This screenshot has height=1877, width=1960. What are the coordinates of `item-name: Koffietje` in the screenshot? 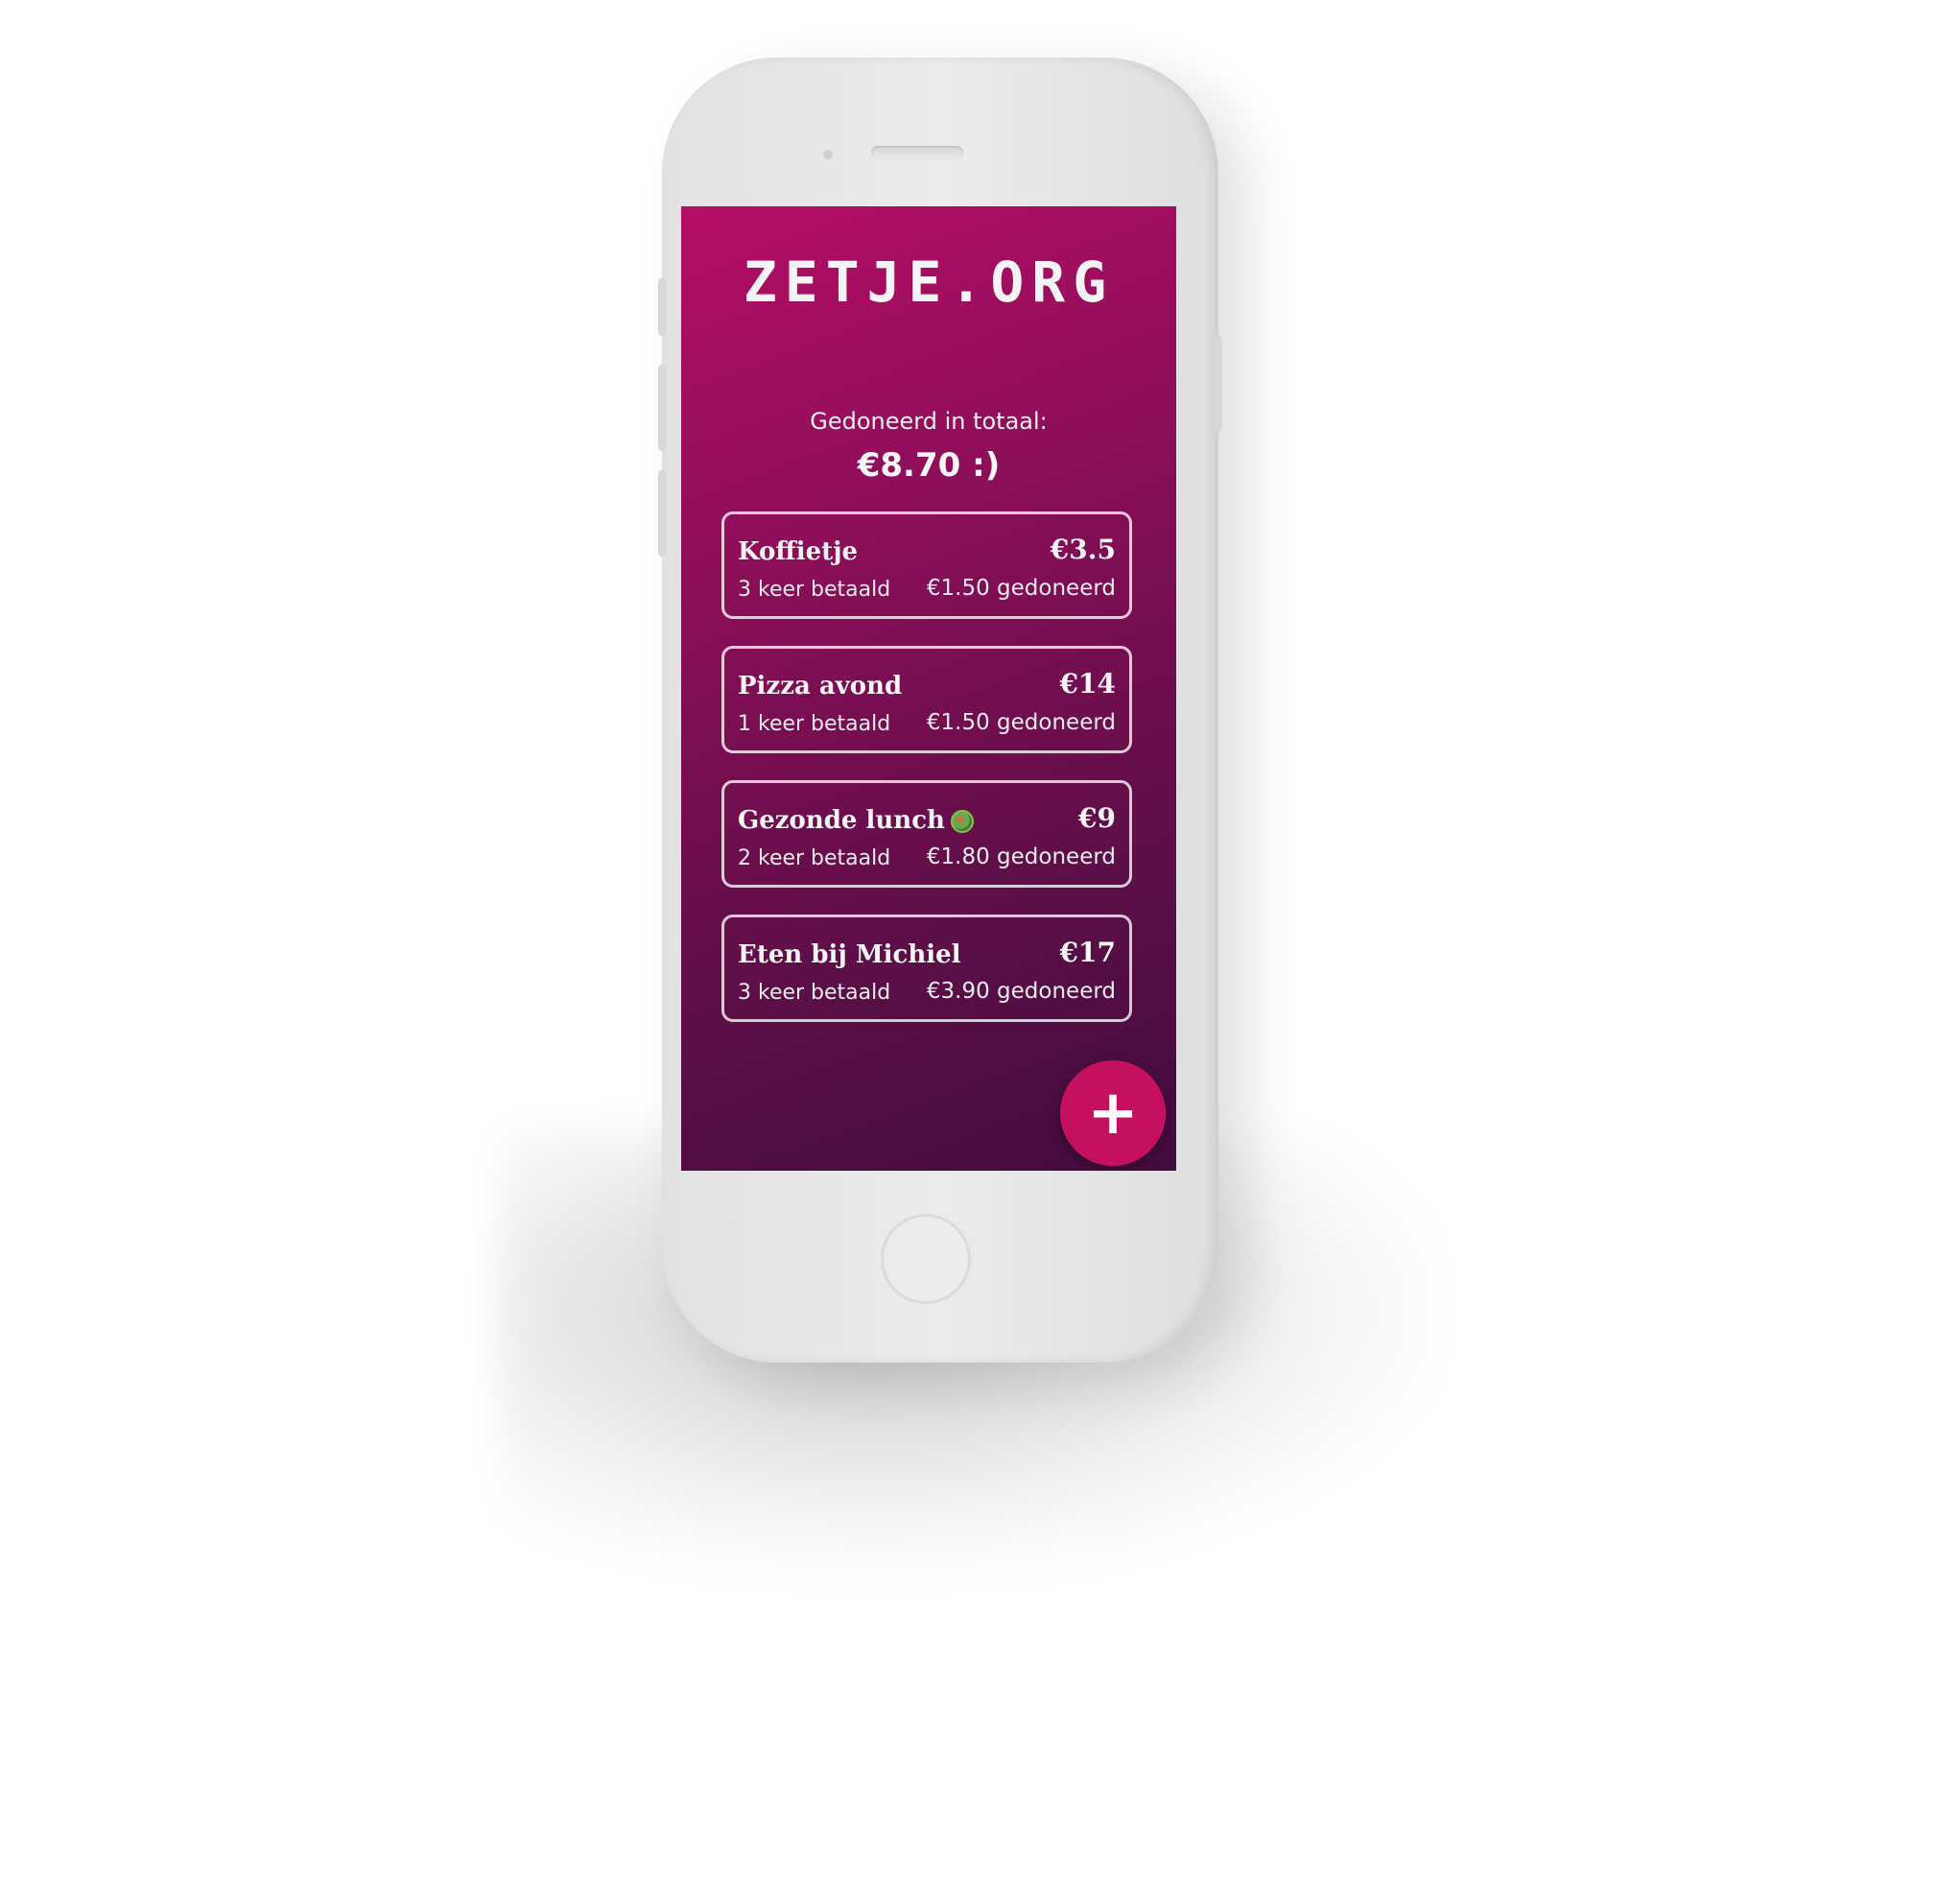 It's located at (798, 551).